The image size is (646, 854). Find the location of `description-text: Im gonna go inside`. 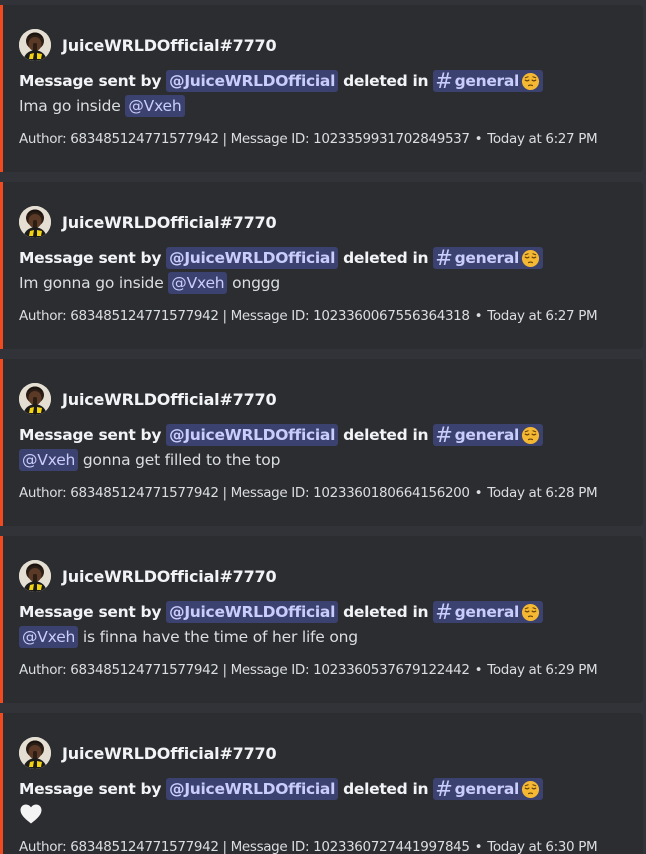

description-text: Im gonna go inside is located at coordinates (94, 283).